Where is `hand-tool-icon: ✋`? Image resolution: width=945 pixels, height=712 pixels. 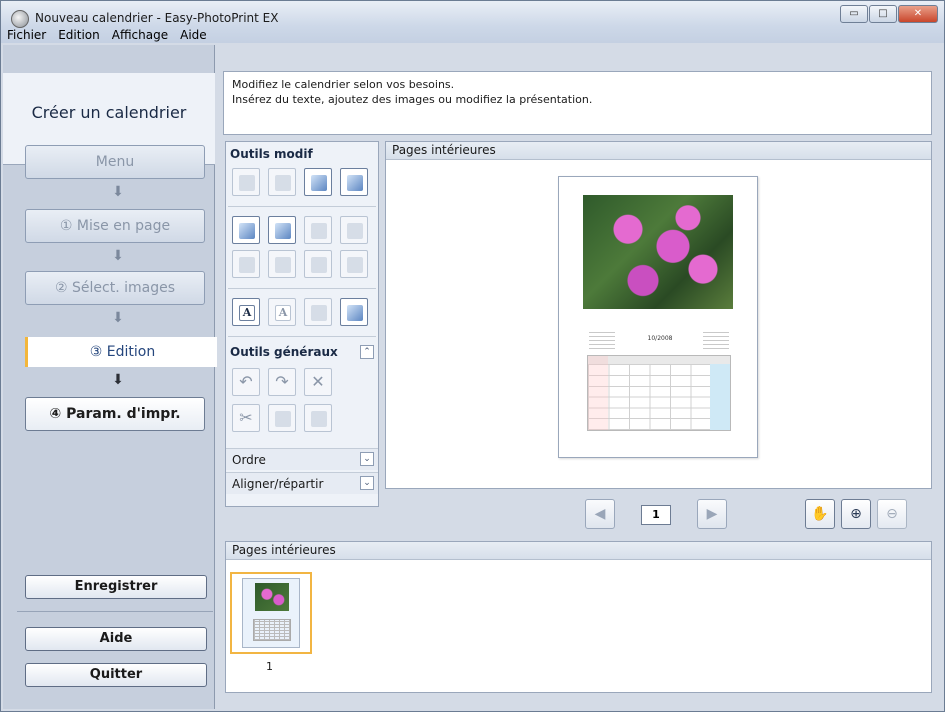 hand-tool-icon: ✋ is located at coordinates (820, 514).